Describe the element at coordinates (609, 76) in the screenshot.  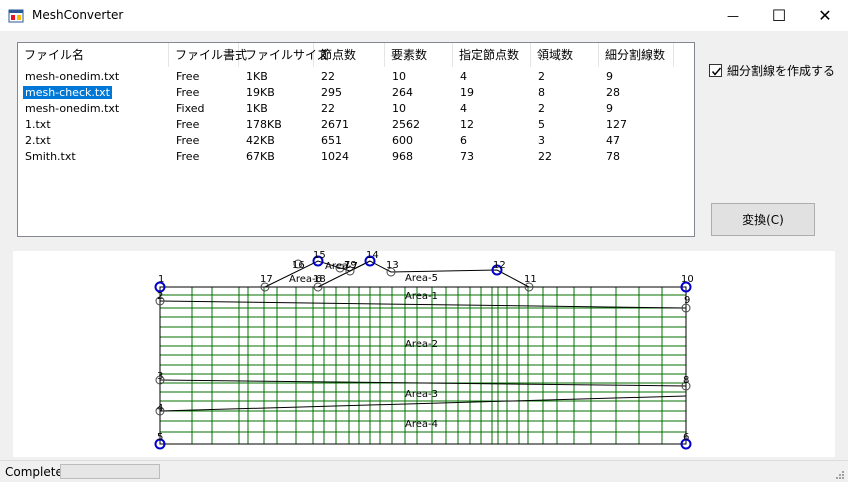
I see `file-cell: 9` at that location.